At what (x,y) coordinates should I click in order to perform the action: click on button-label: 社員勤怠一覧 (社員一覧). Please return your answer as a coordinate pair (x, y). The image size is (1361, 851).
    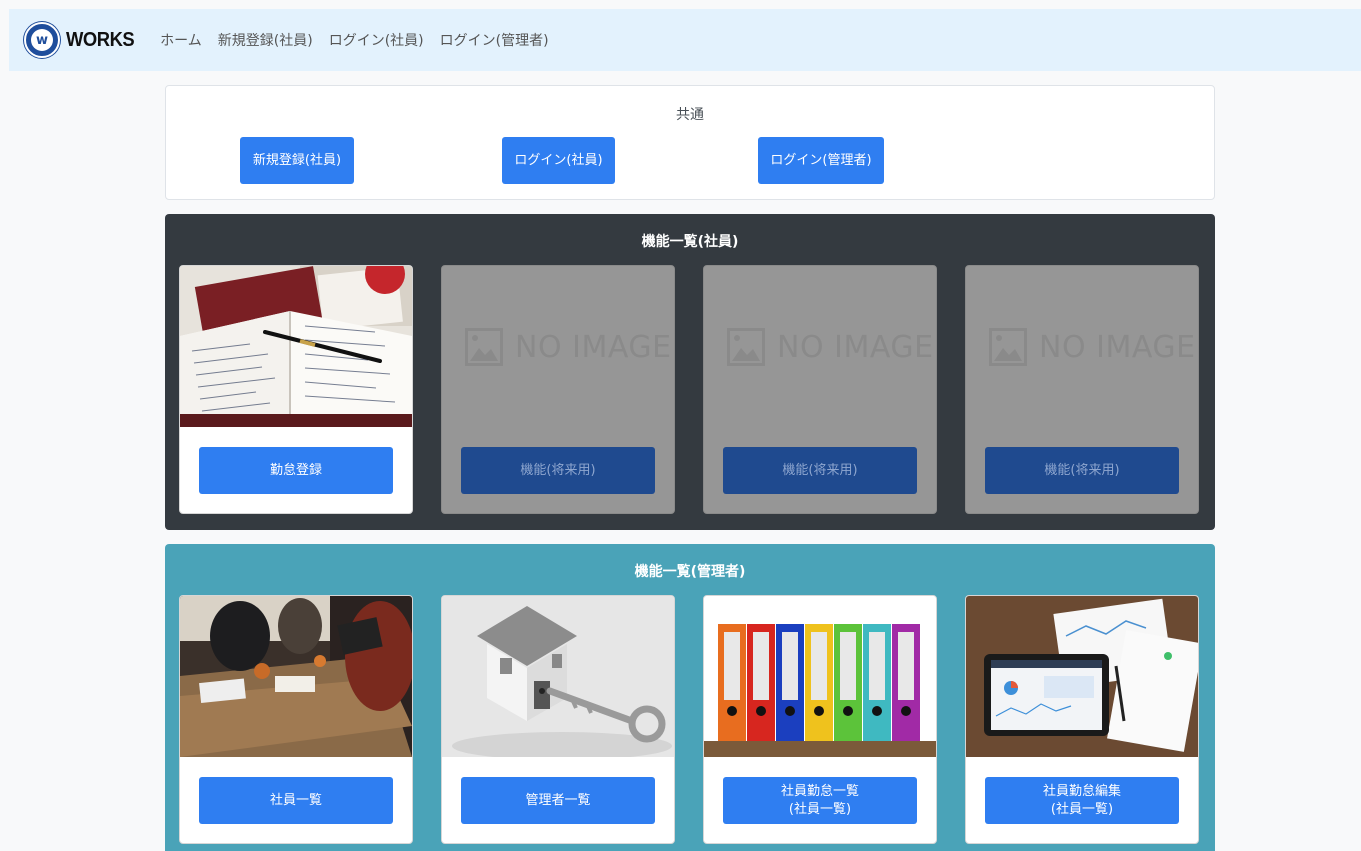
    Looking at the image, I should click on (819, 800).